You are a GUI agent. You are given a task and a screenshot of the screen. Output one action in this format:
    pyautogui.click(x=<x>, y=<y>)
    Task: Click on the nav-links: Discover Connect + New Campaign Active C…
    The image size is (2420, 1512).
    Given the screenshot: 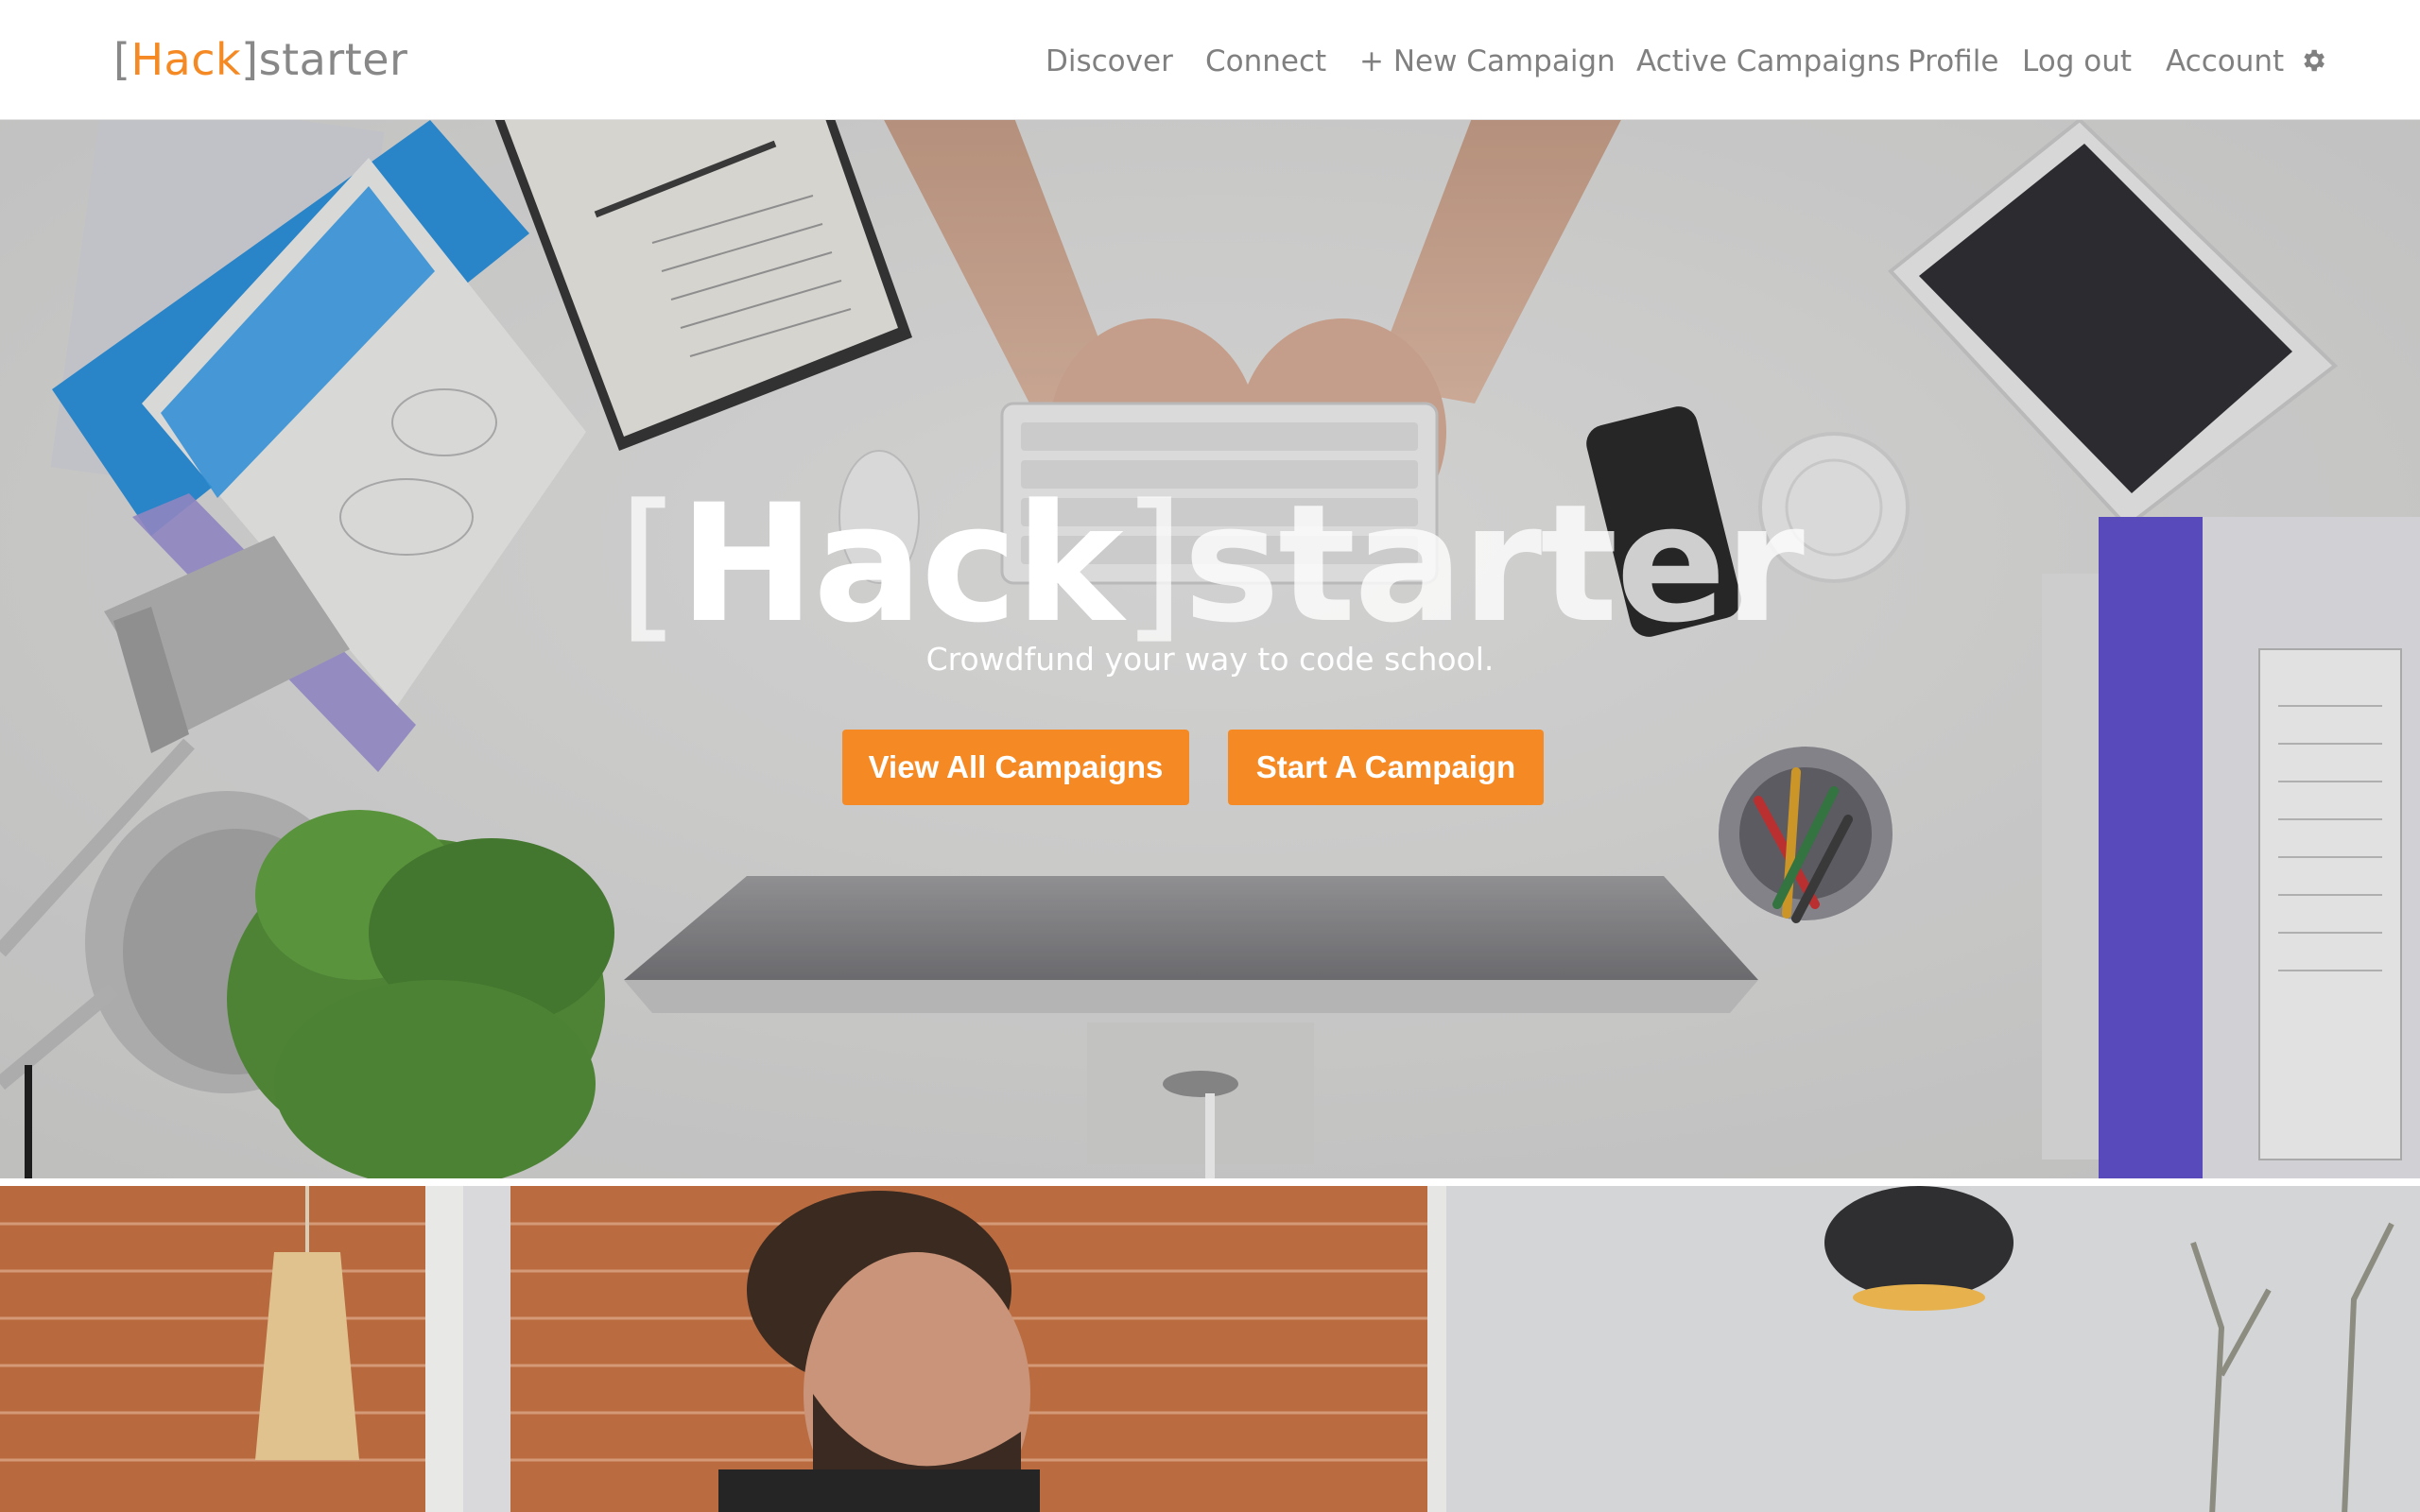 What is the action you would take?
    pyautogui.click(x=1210, y=61)
    